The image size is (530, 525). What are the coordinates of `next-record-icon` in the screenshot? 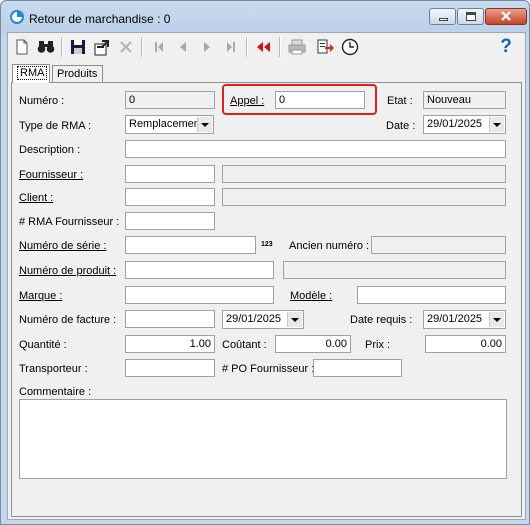 It's located at (207, 47).